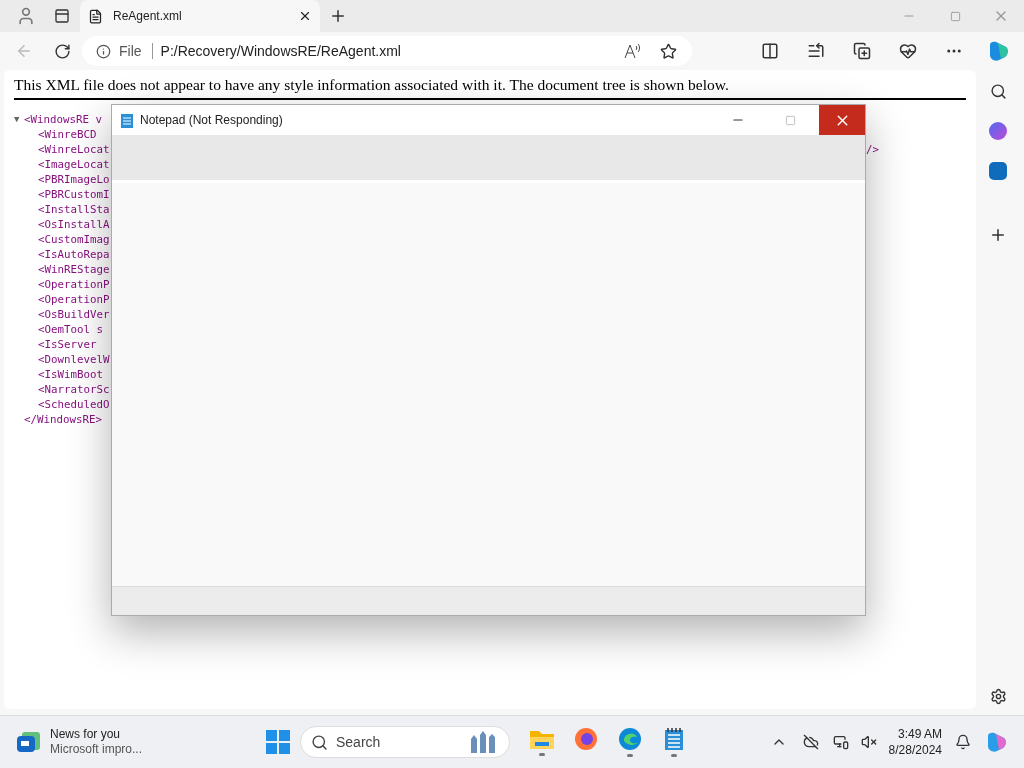  I want to click on xml-tag: <DownlevelW, so click(74, 359).